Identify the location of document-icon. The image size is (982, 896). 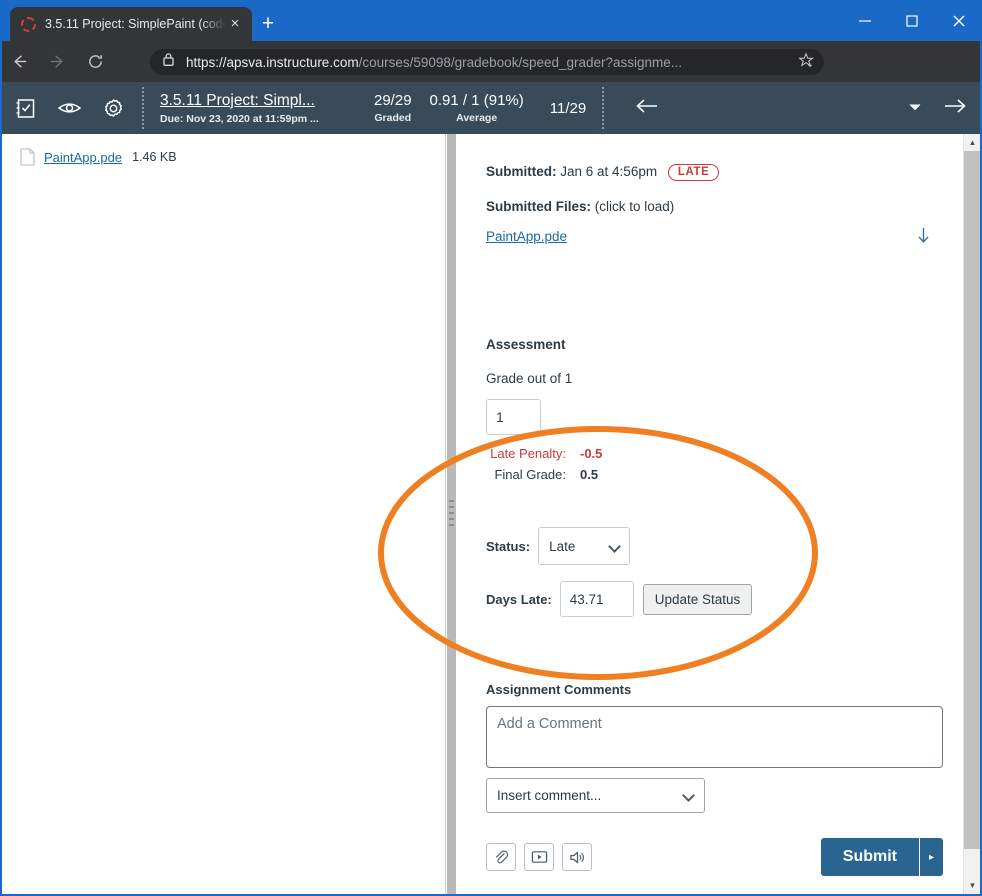
(27, 157).